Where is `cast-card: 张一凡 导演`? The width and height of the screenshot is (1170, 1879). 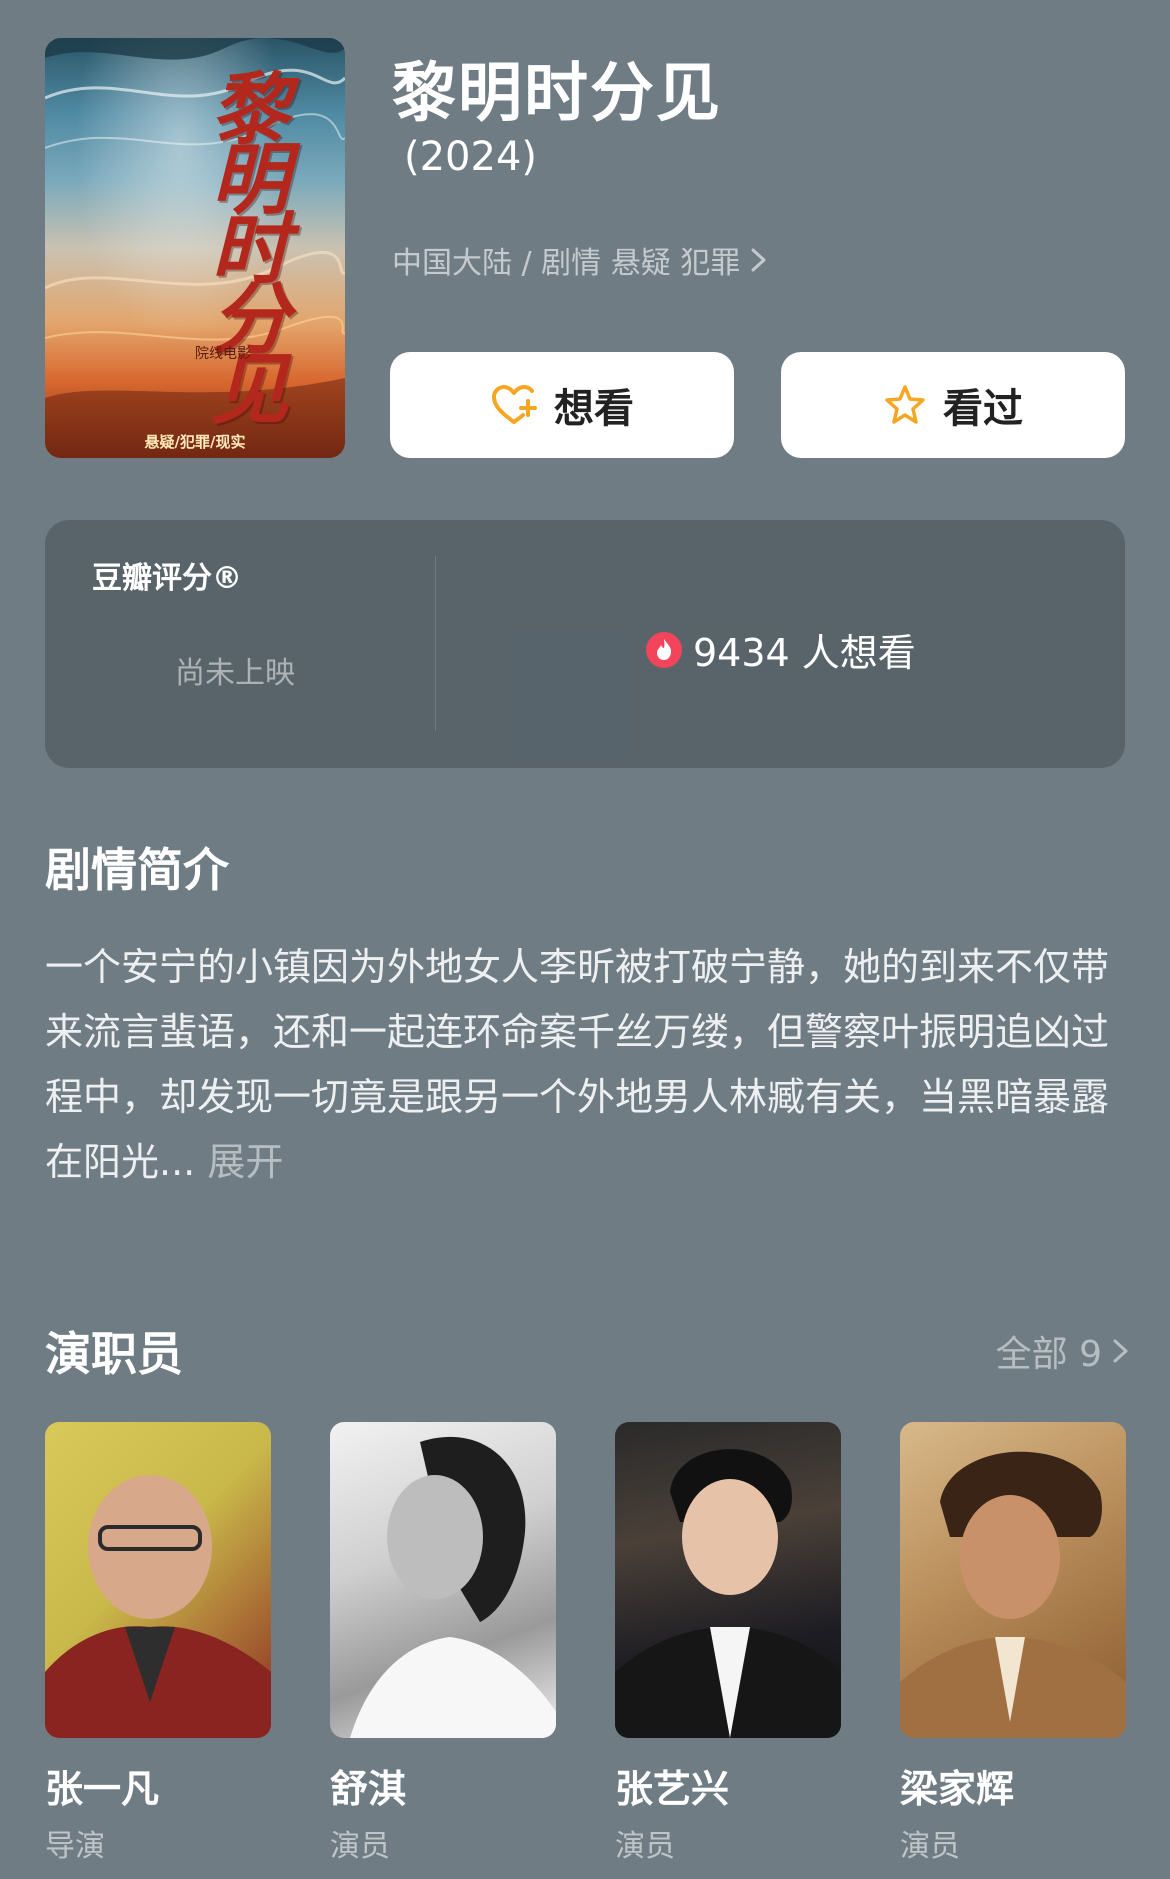 cast-card: 张一凡 导演 is located at coordinates (158, 1643).